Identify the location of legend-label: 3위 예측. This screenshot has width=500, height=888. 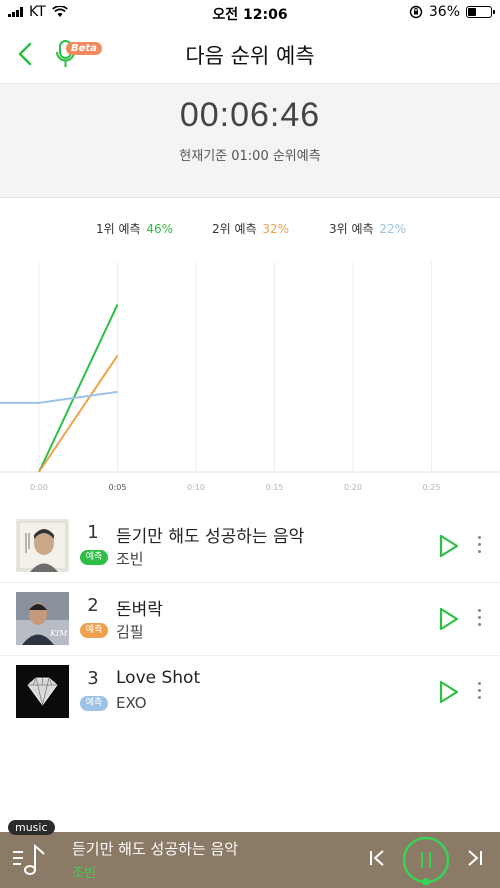
(351, 229).